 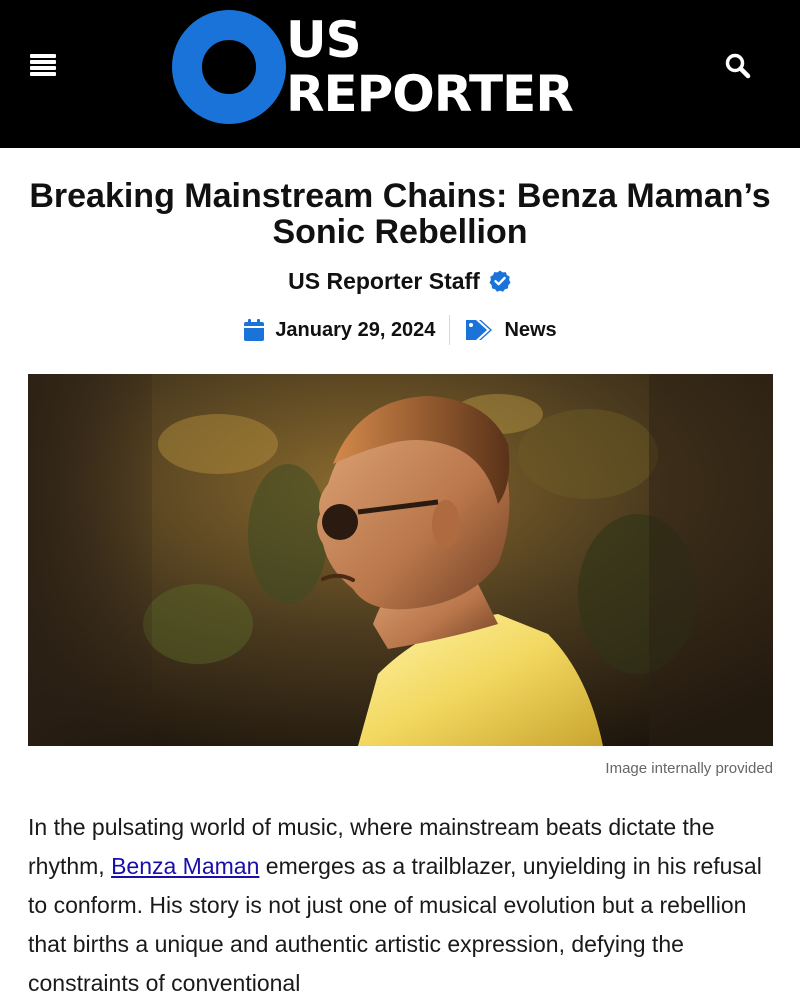 I want to click on post-date: January 29, 2024, so click(x=339, y=330).